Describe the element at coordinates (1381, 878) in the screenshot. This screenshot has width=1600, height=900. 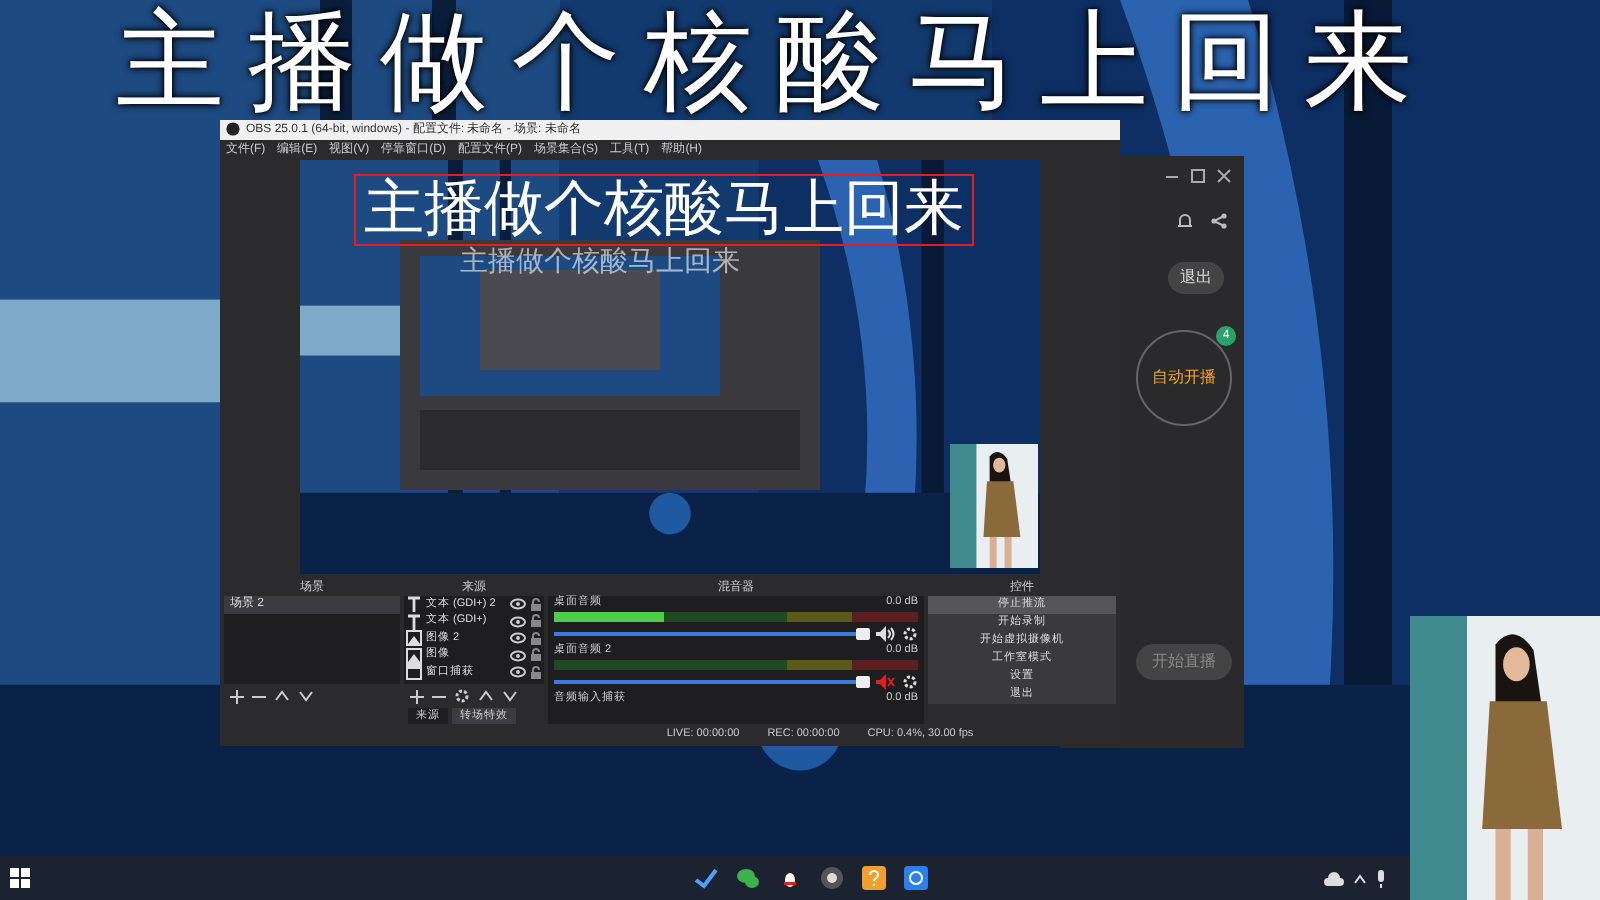
I see `microphone-icon` at that location.